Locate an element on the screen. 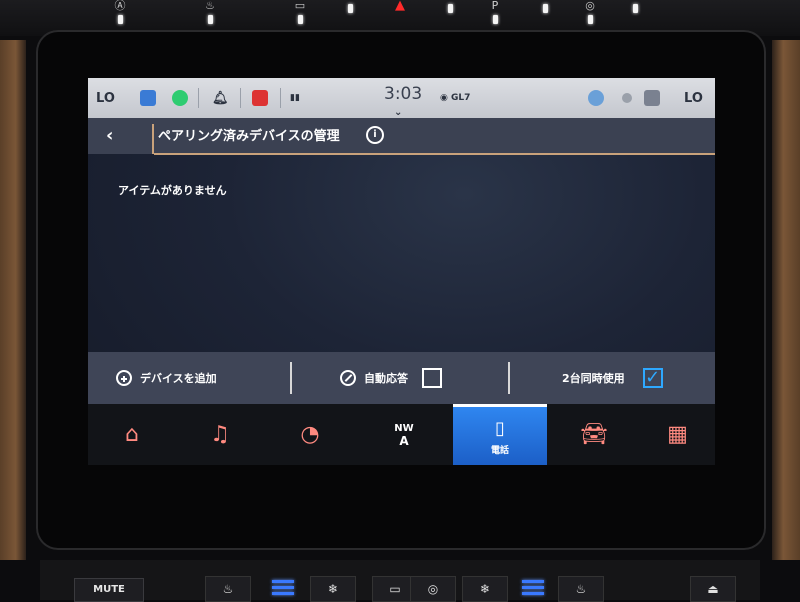 The width and height of the screenshot is (800, 602). wood-trim-right is located at coordinates (786, 300).